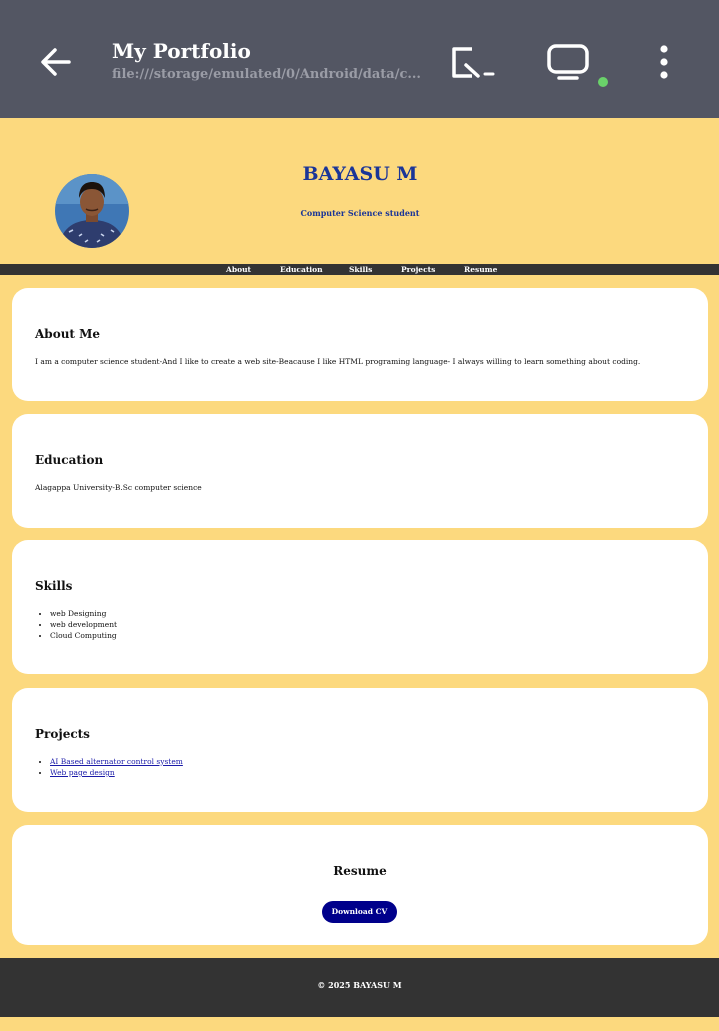  I want to click on download-cv-button: Download CV, so click(359, 912).